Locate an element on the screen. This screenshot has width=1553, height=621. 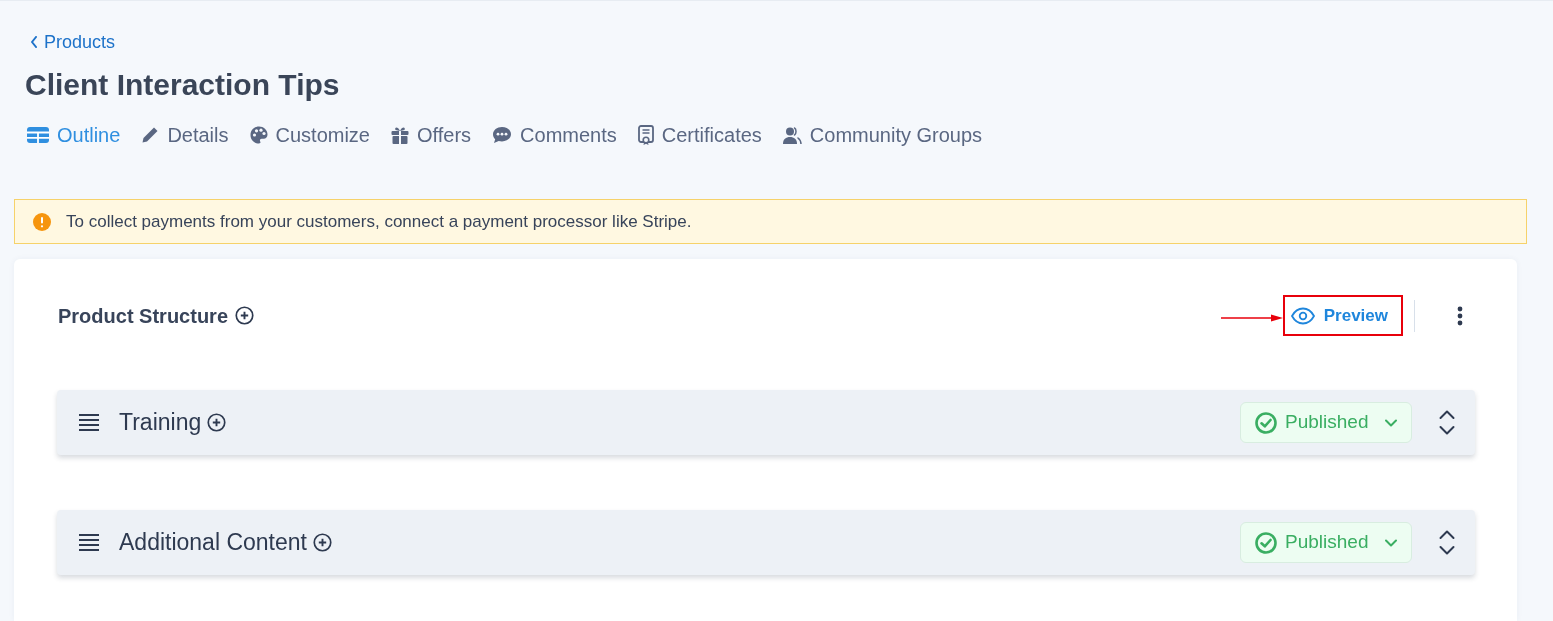
section-title: Additional Content is located at coordinates (213, 543).